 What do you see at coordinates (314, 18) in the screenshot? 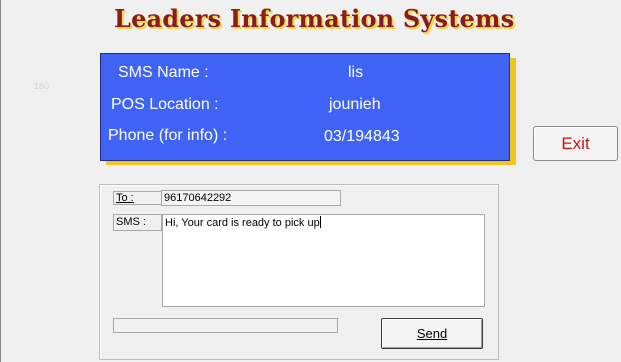
I see `app-title: Leaders Information Systems` at bounding box center [314, 18].